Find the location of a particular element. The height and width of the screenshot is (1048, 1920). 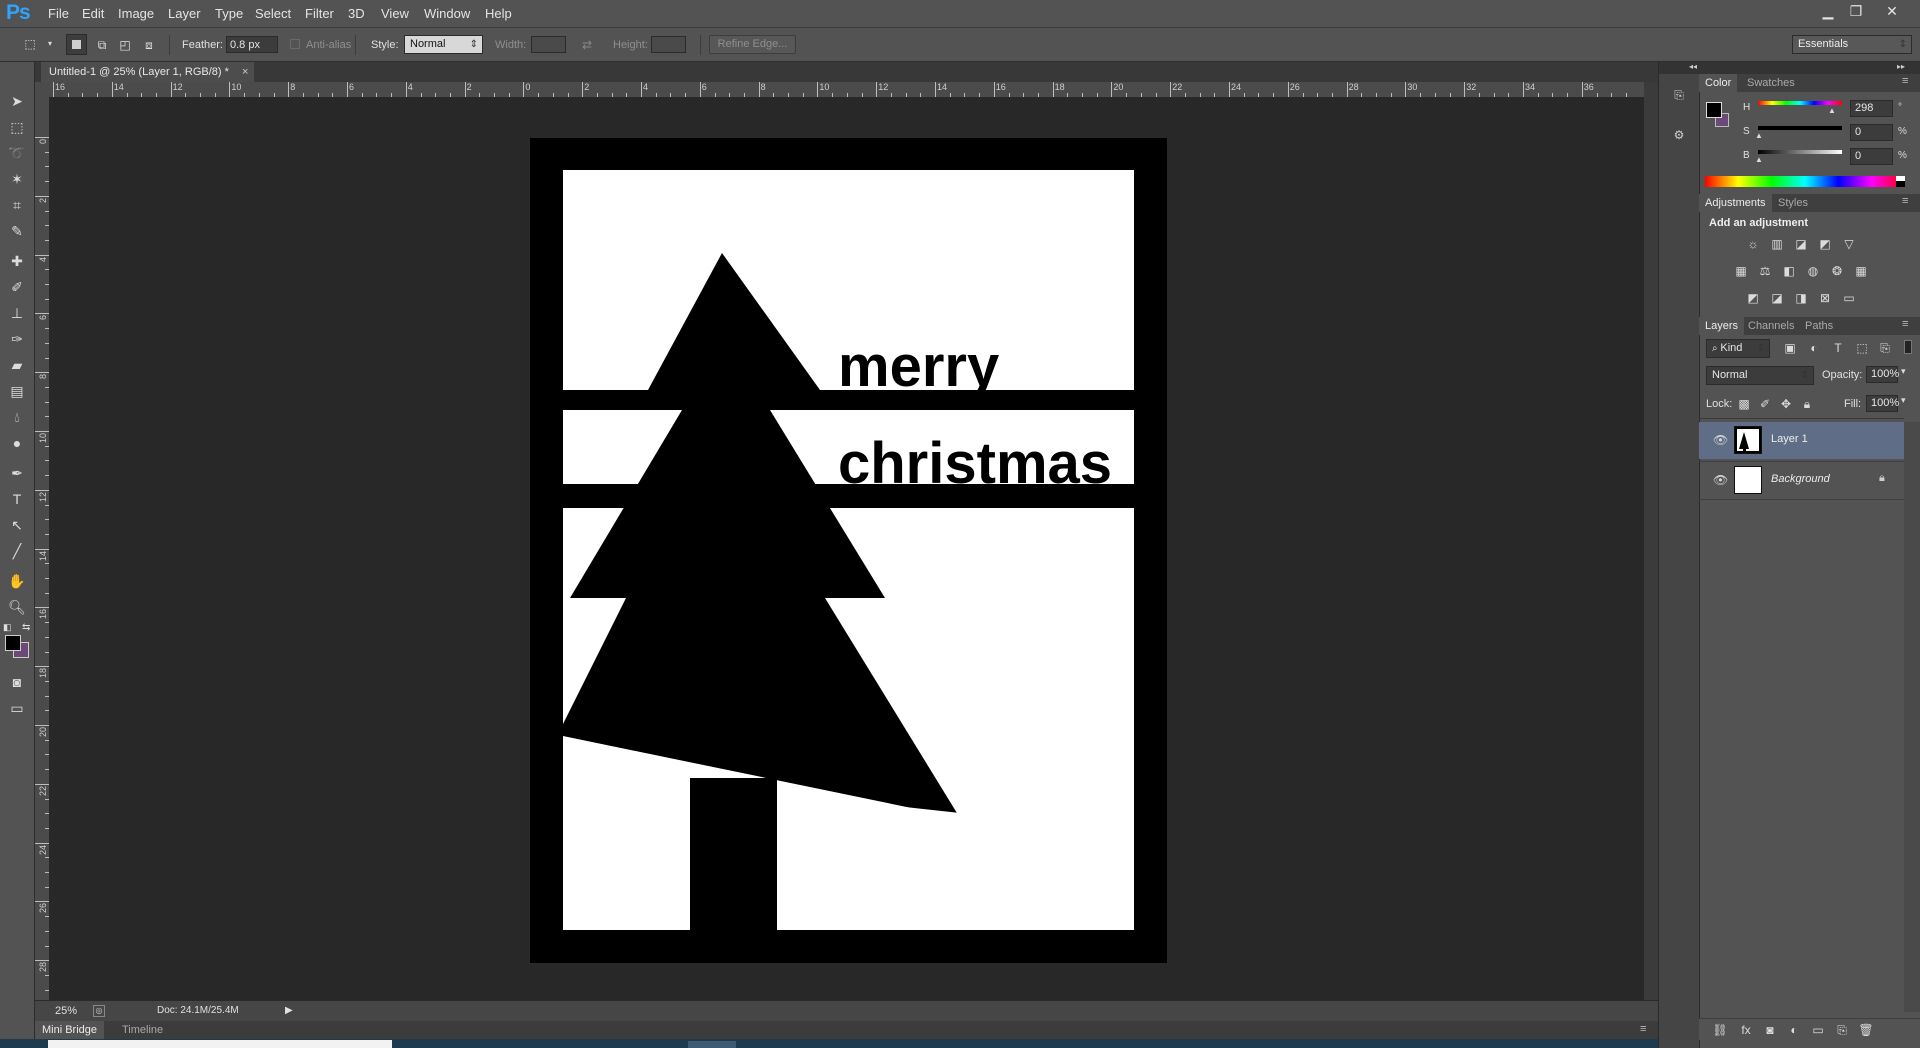

subtract-from-selection-icon: ◰ is located at coordinates (125, 45).